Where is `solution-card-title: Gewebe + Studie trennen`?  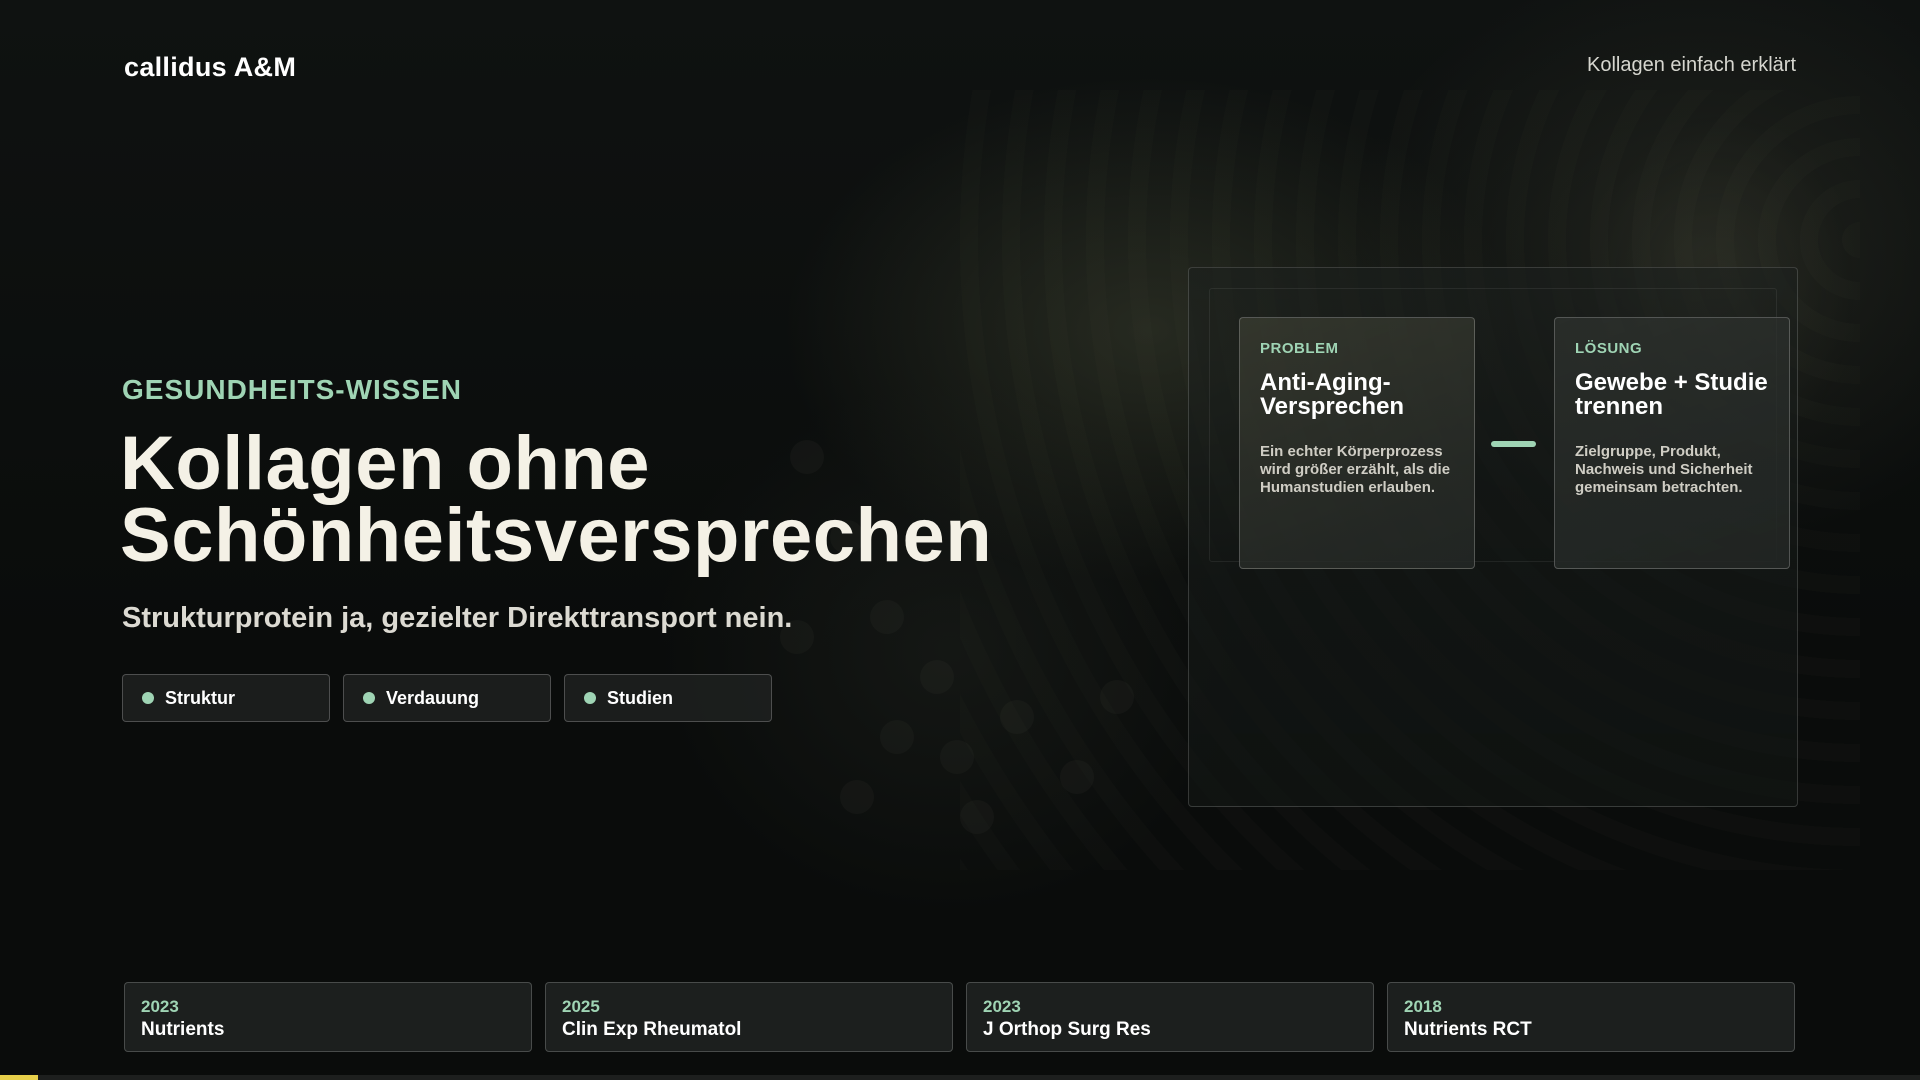 solution-card-title: Gewebe + Studie trennen is located at coordinates (1671, 394).